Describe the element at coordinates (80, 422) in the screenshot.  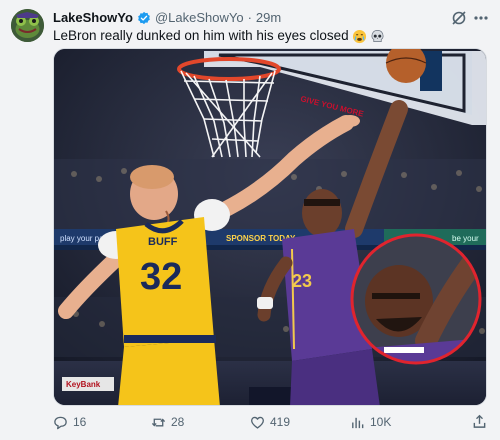
I see `reply-count: 16` at that location.